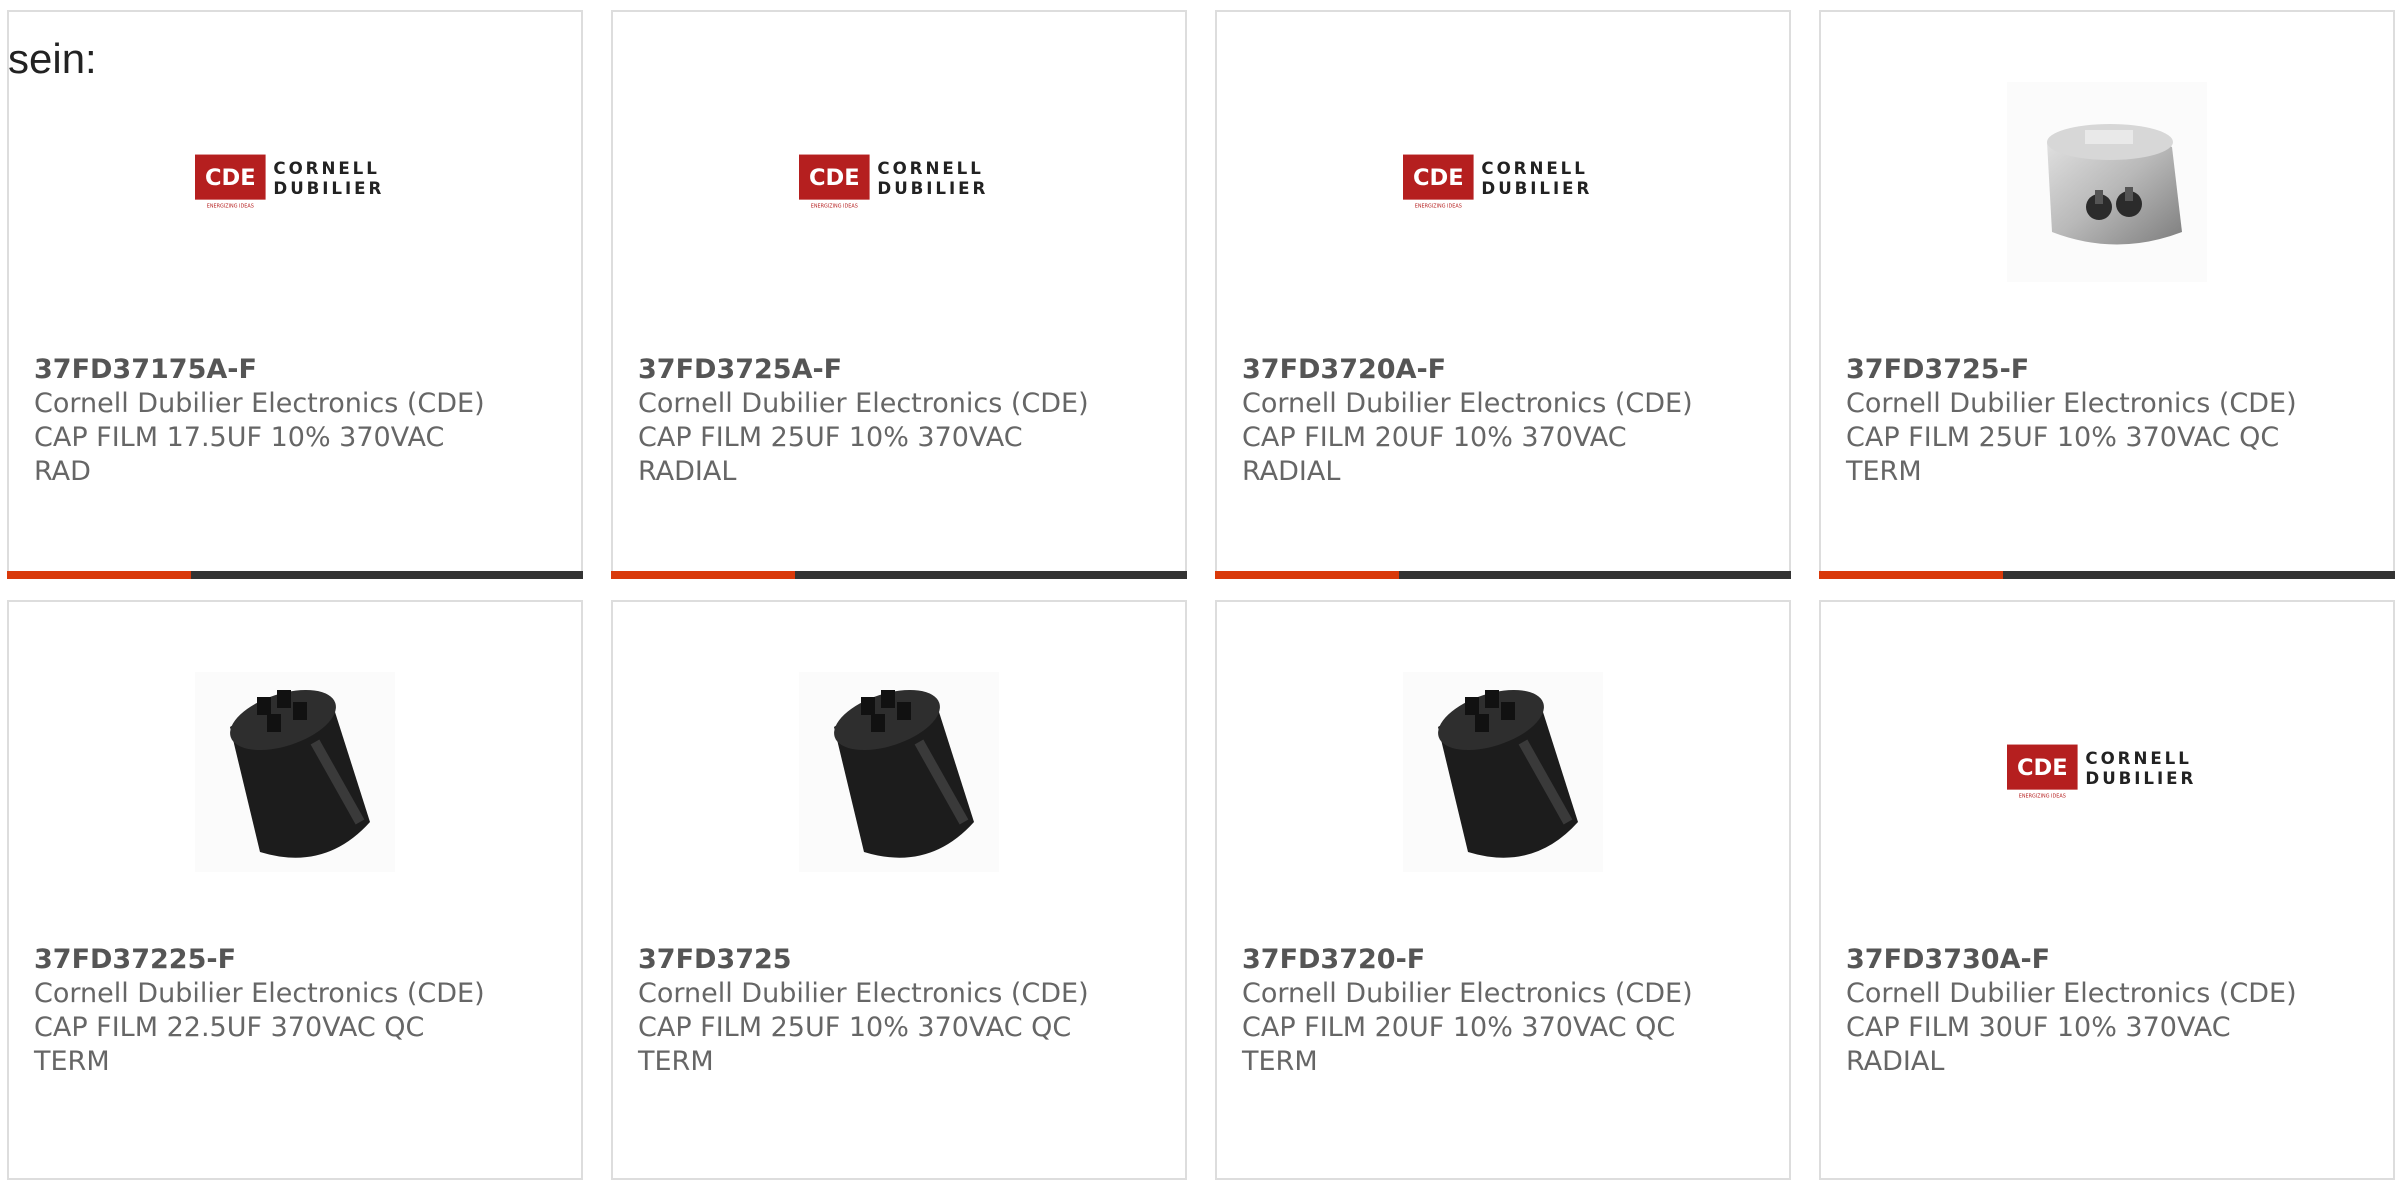 This screenshot has height=1180, width=2400. I want to click on part-number: 37FD3720-F, so click(1477, 960).